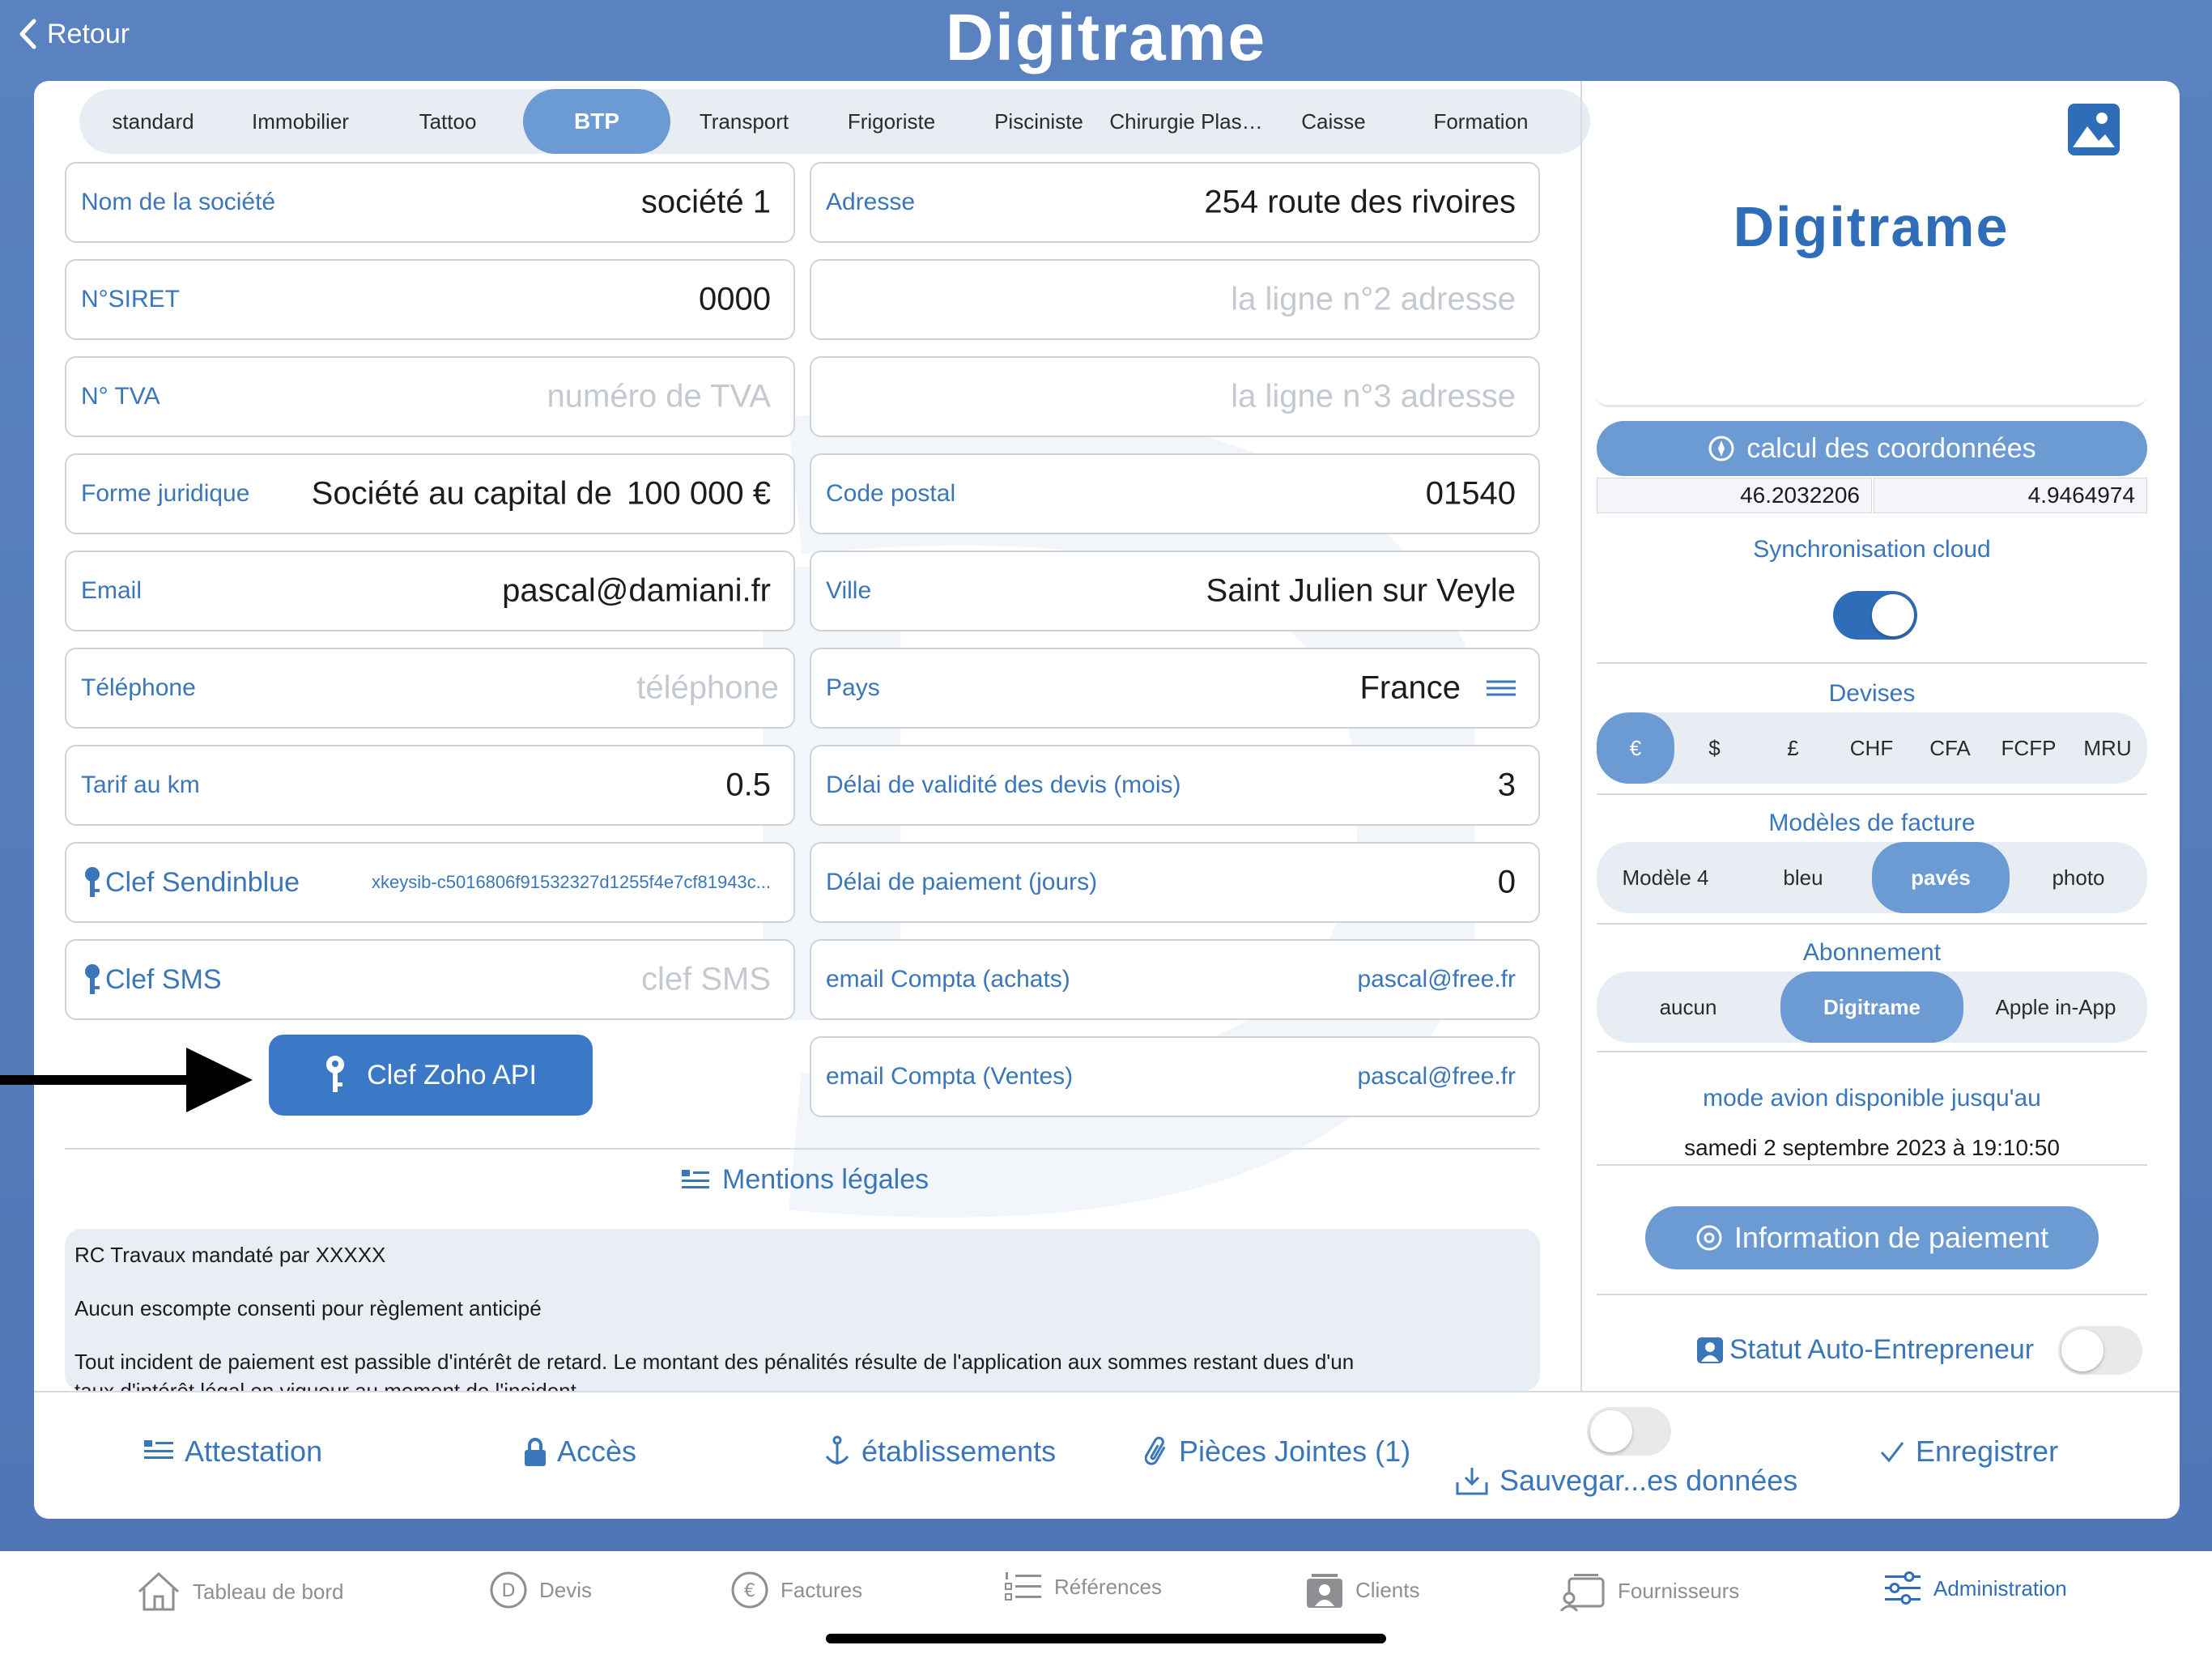 The height and width of the screenshot is (1658, 2212). Describe the element at coordinates (2079, 877) in the screenshot. I see `template-photo: photo` at that location.